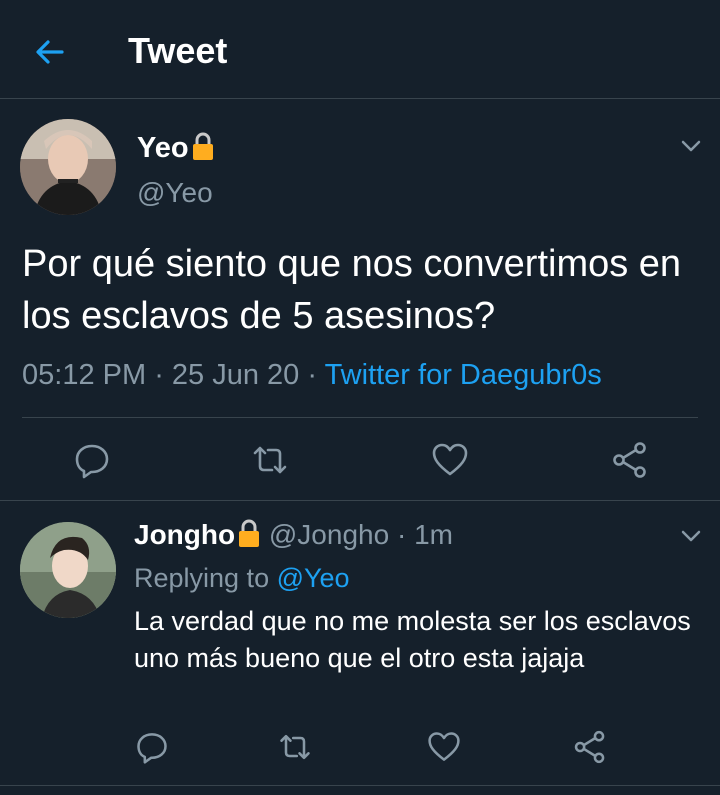  What do you see at coordinates (175, 193) in the screenshot?
I see `author-handle: @Yeo` at bounding box center [175, 193].